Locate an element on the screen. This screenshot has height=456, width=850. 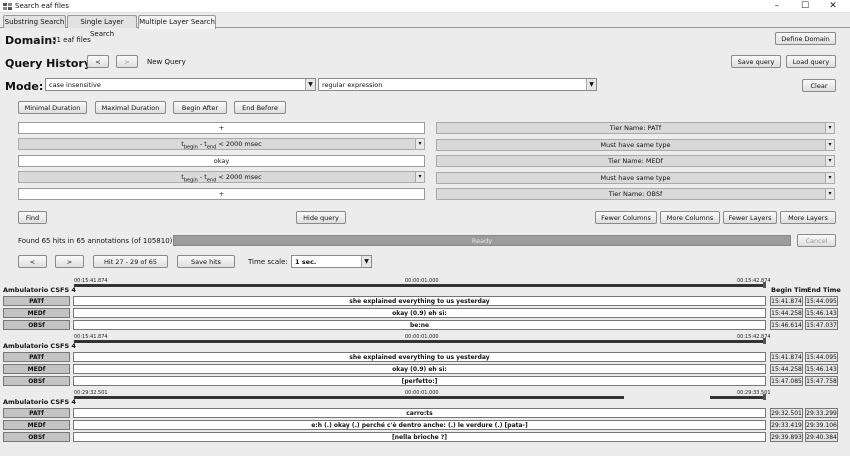
distance-1-label: tbegin - tend < 2000 msec is located at coordinates (221, 145).